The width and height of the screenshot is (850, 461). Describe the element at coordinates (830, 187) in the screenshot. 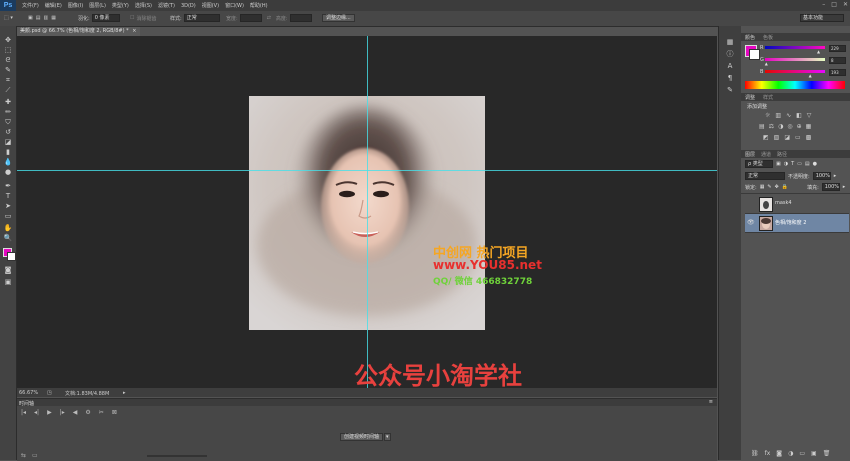

I see `fill-input: 100%` at that location.